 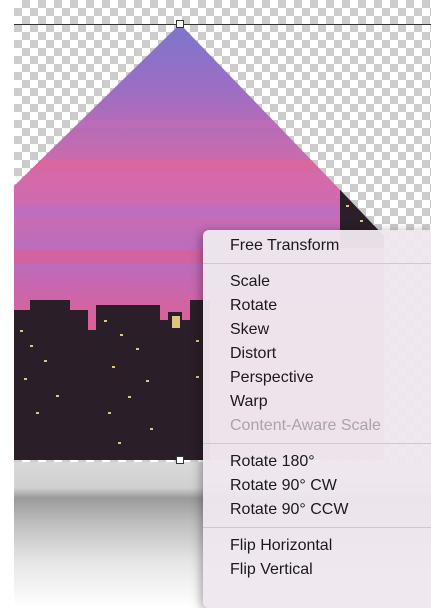 I want to click on menu-item-rotate: Rotate, so click(x=317, y=306).